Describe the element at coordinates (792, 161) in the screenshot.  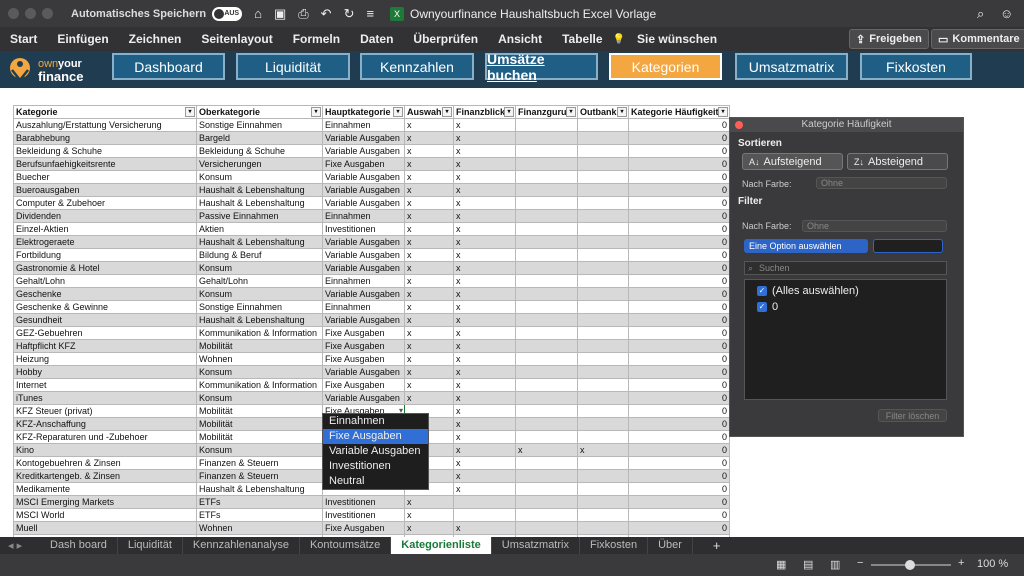
I see `sort-ascending-button: A↓ Aufsteigend` at that location.